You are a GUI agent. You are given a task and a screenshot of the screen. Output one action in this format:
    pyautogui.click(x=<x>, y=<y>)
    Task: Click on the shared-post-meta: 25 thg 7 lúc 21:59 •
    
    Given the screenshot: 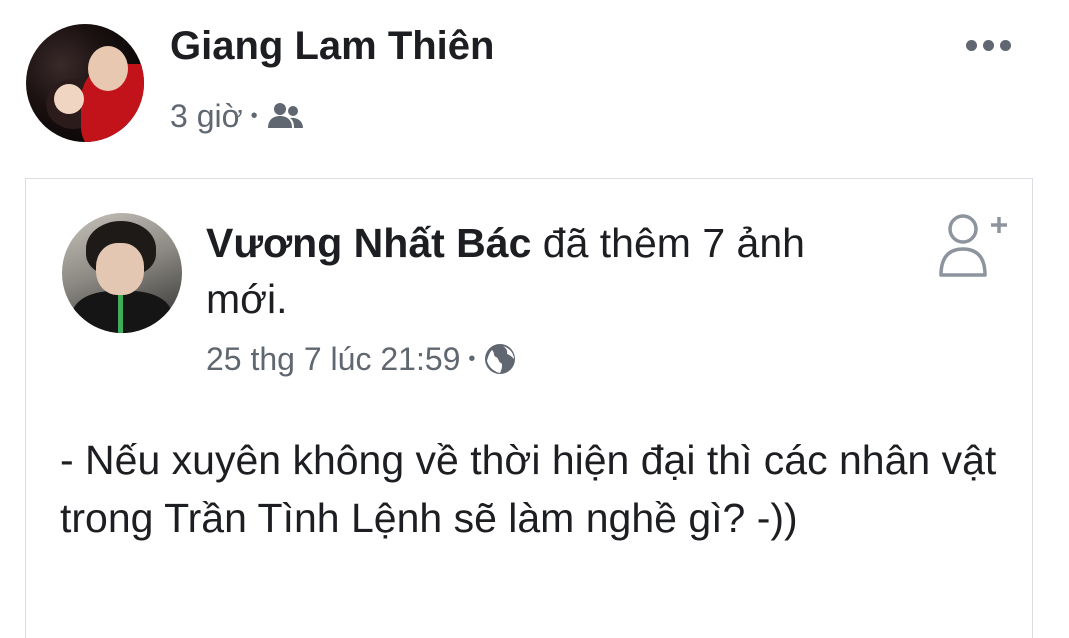 What is the action you would take?
    pyautogui.click(x=361, y=359)
    